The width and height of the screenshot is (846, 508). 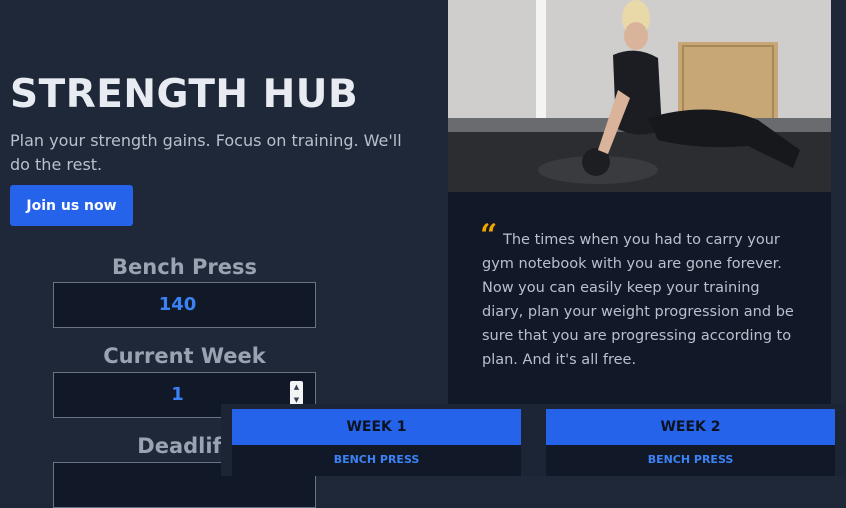 What do you see at coordinates (184, 94) in the screenshot?
I see `page-title: STRENGTH HUB` at bounding box center [184, 94].